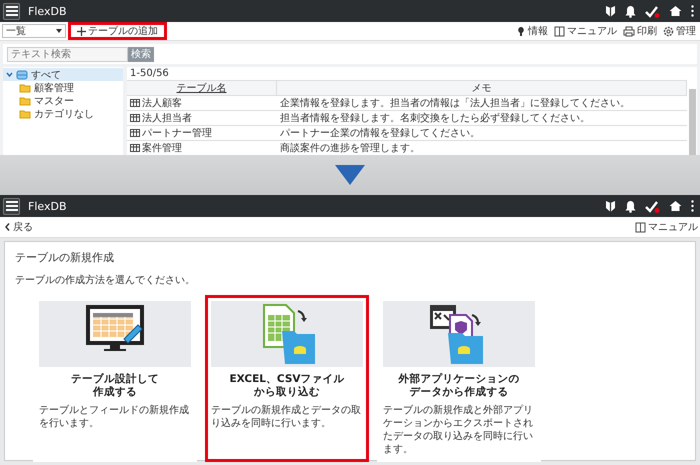  Describe the element at coordinates (287, 392) in the screenshot. I see `option-title: から取り込む` at that location.